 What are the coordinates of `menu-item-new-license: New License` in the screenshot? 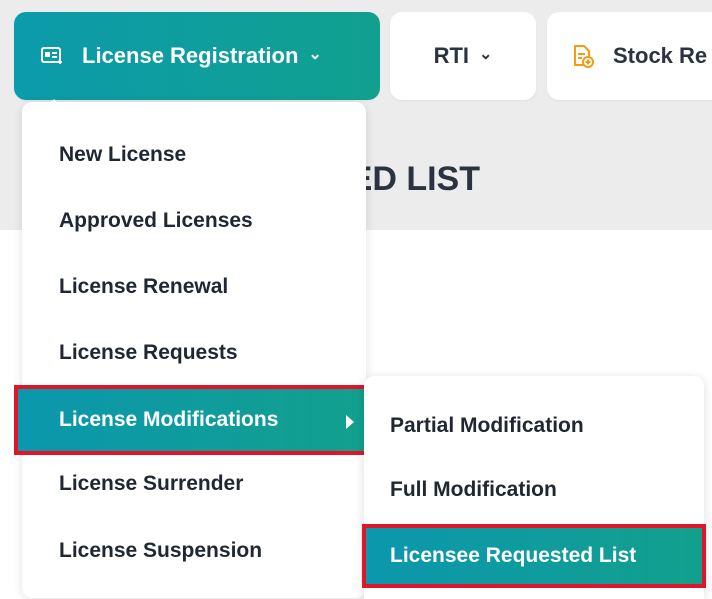 It's located at (194, 155).